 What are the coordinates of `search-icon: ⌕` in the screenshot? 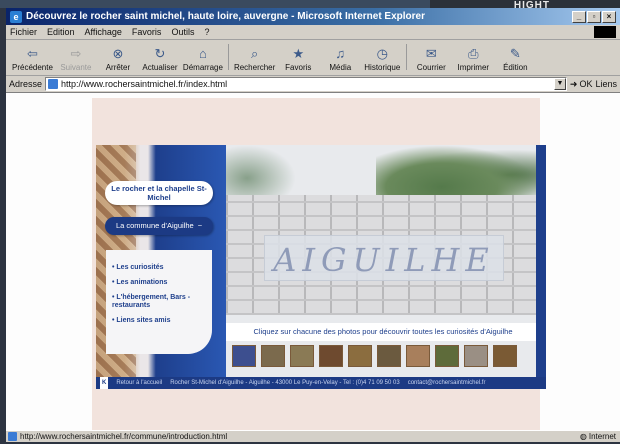 It's located at (254, 53).